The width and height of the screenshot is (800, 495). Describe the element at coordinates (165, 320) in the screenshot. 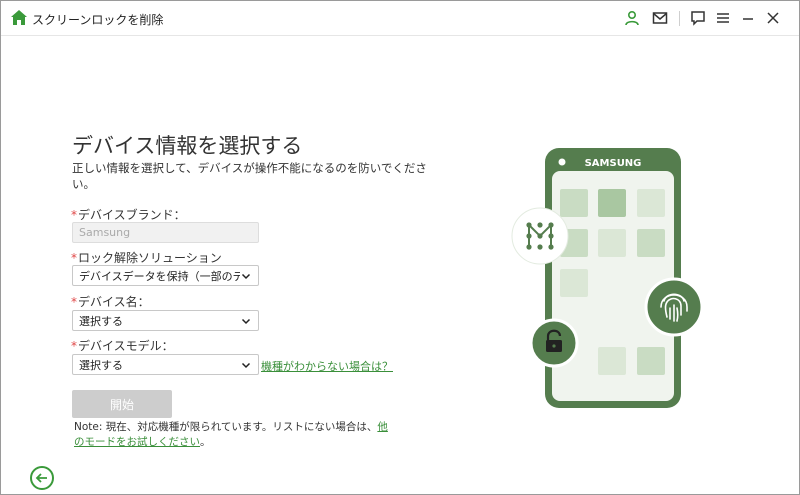

I see `device-name-select: 選択する` at that location.